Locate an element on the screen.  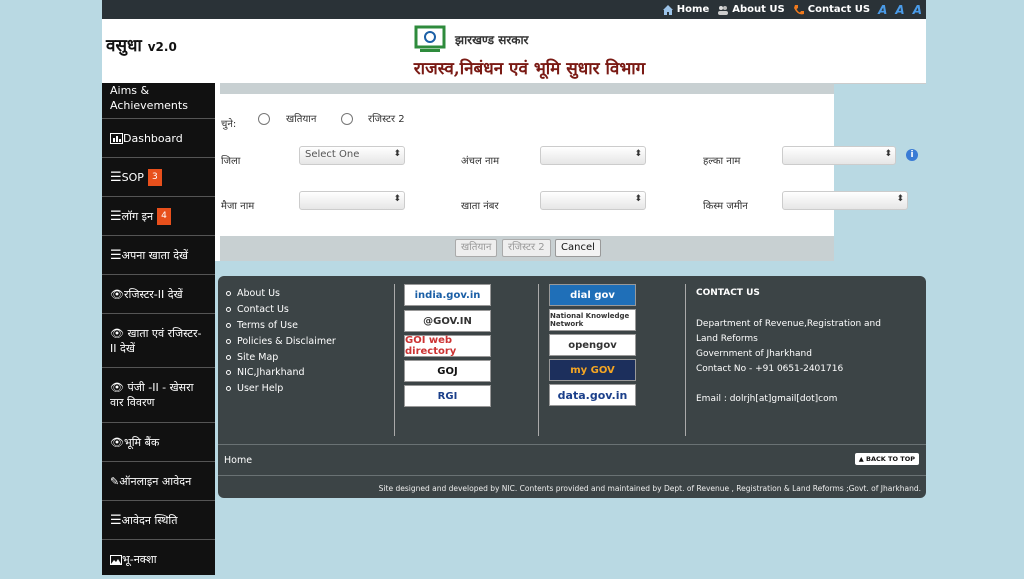
sidebar-item-label: Aims & Achievements is located at coordinates (149, 98).